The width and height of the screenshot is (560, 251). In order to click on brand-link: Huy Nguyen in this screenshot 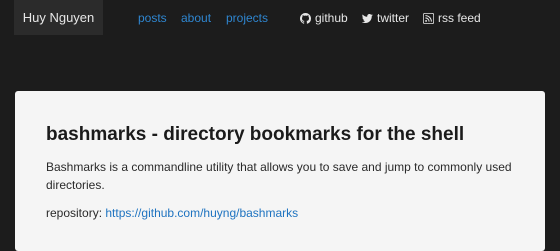, I will do `click(58, 17)`.